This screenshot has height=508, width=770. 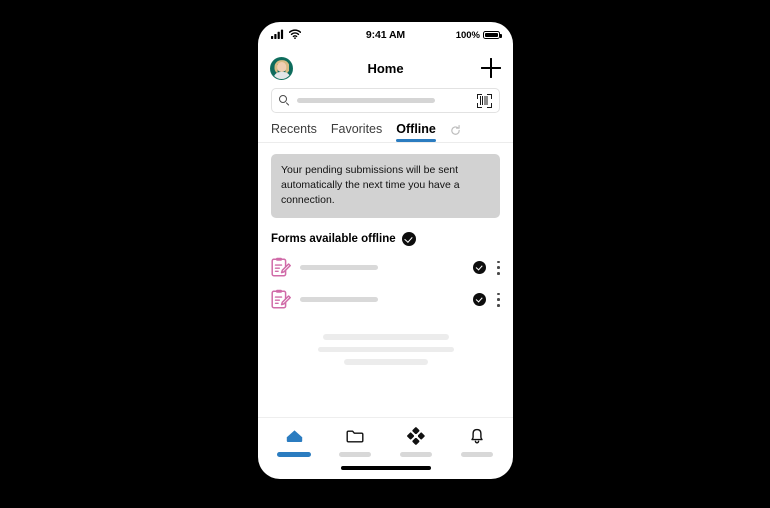 I want to click on search-icon, so click(x=284, y=101).